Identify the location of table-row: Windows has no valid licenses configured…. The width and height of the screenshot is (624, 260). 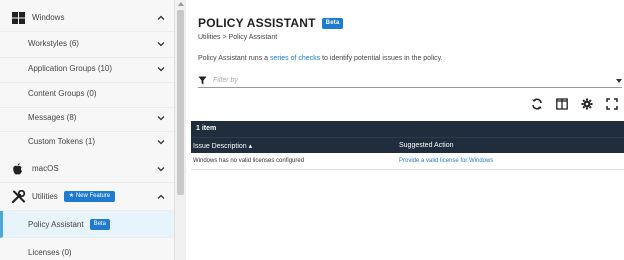
(407, 161).